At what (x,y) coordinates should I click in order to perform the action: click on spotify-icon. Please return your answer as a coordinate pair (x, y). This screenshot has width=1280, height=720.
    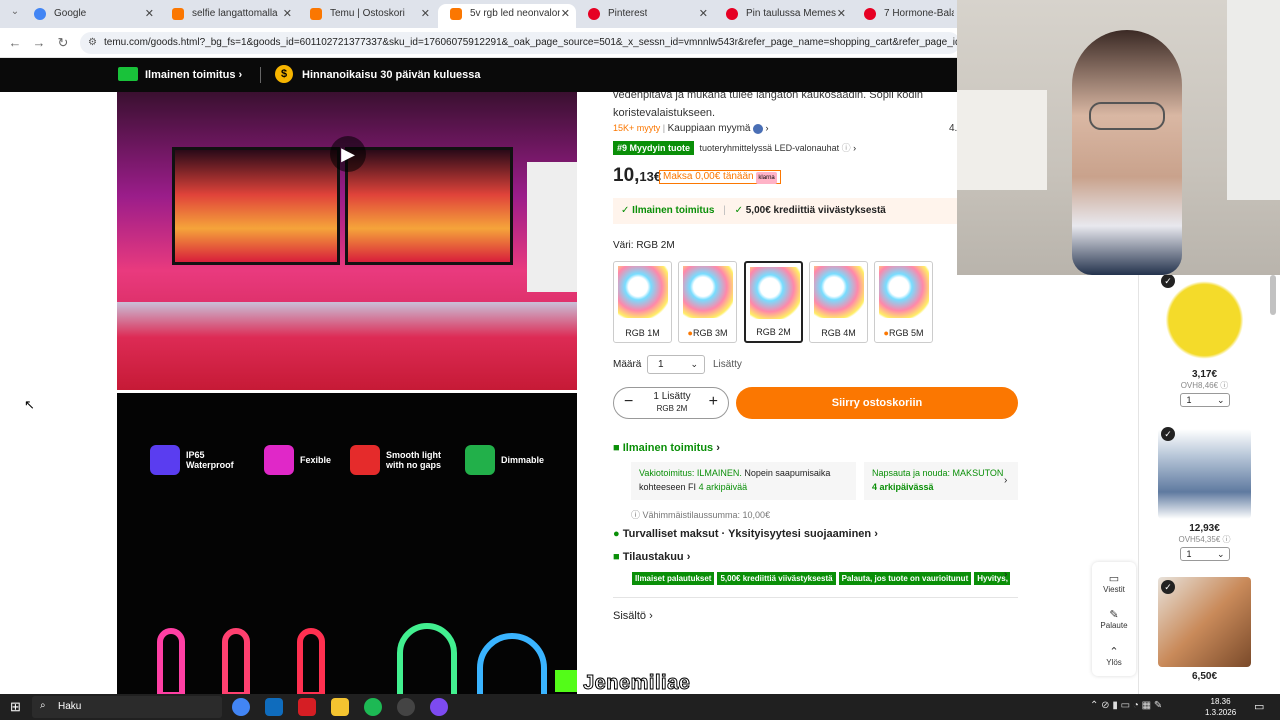
    Looking at the image, I should click on (373, 707).